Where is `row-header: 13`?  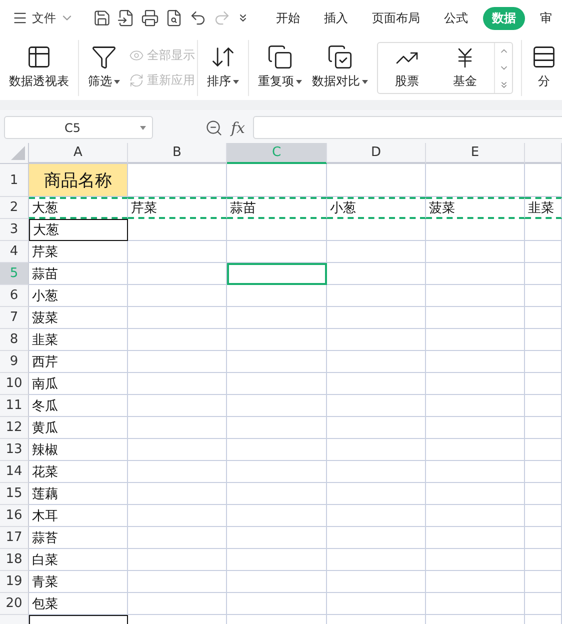
row-header: 13 is located at coordinates (14, 450).